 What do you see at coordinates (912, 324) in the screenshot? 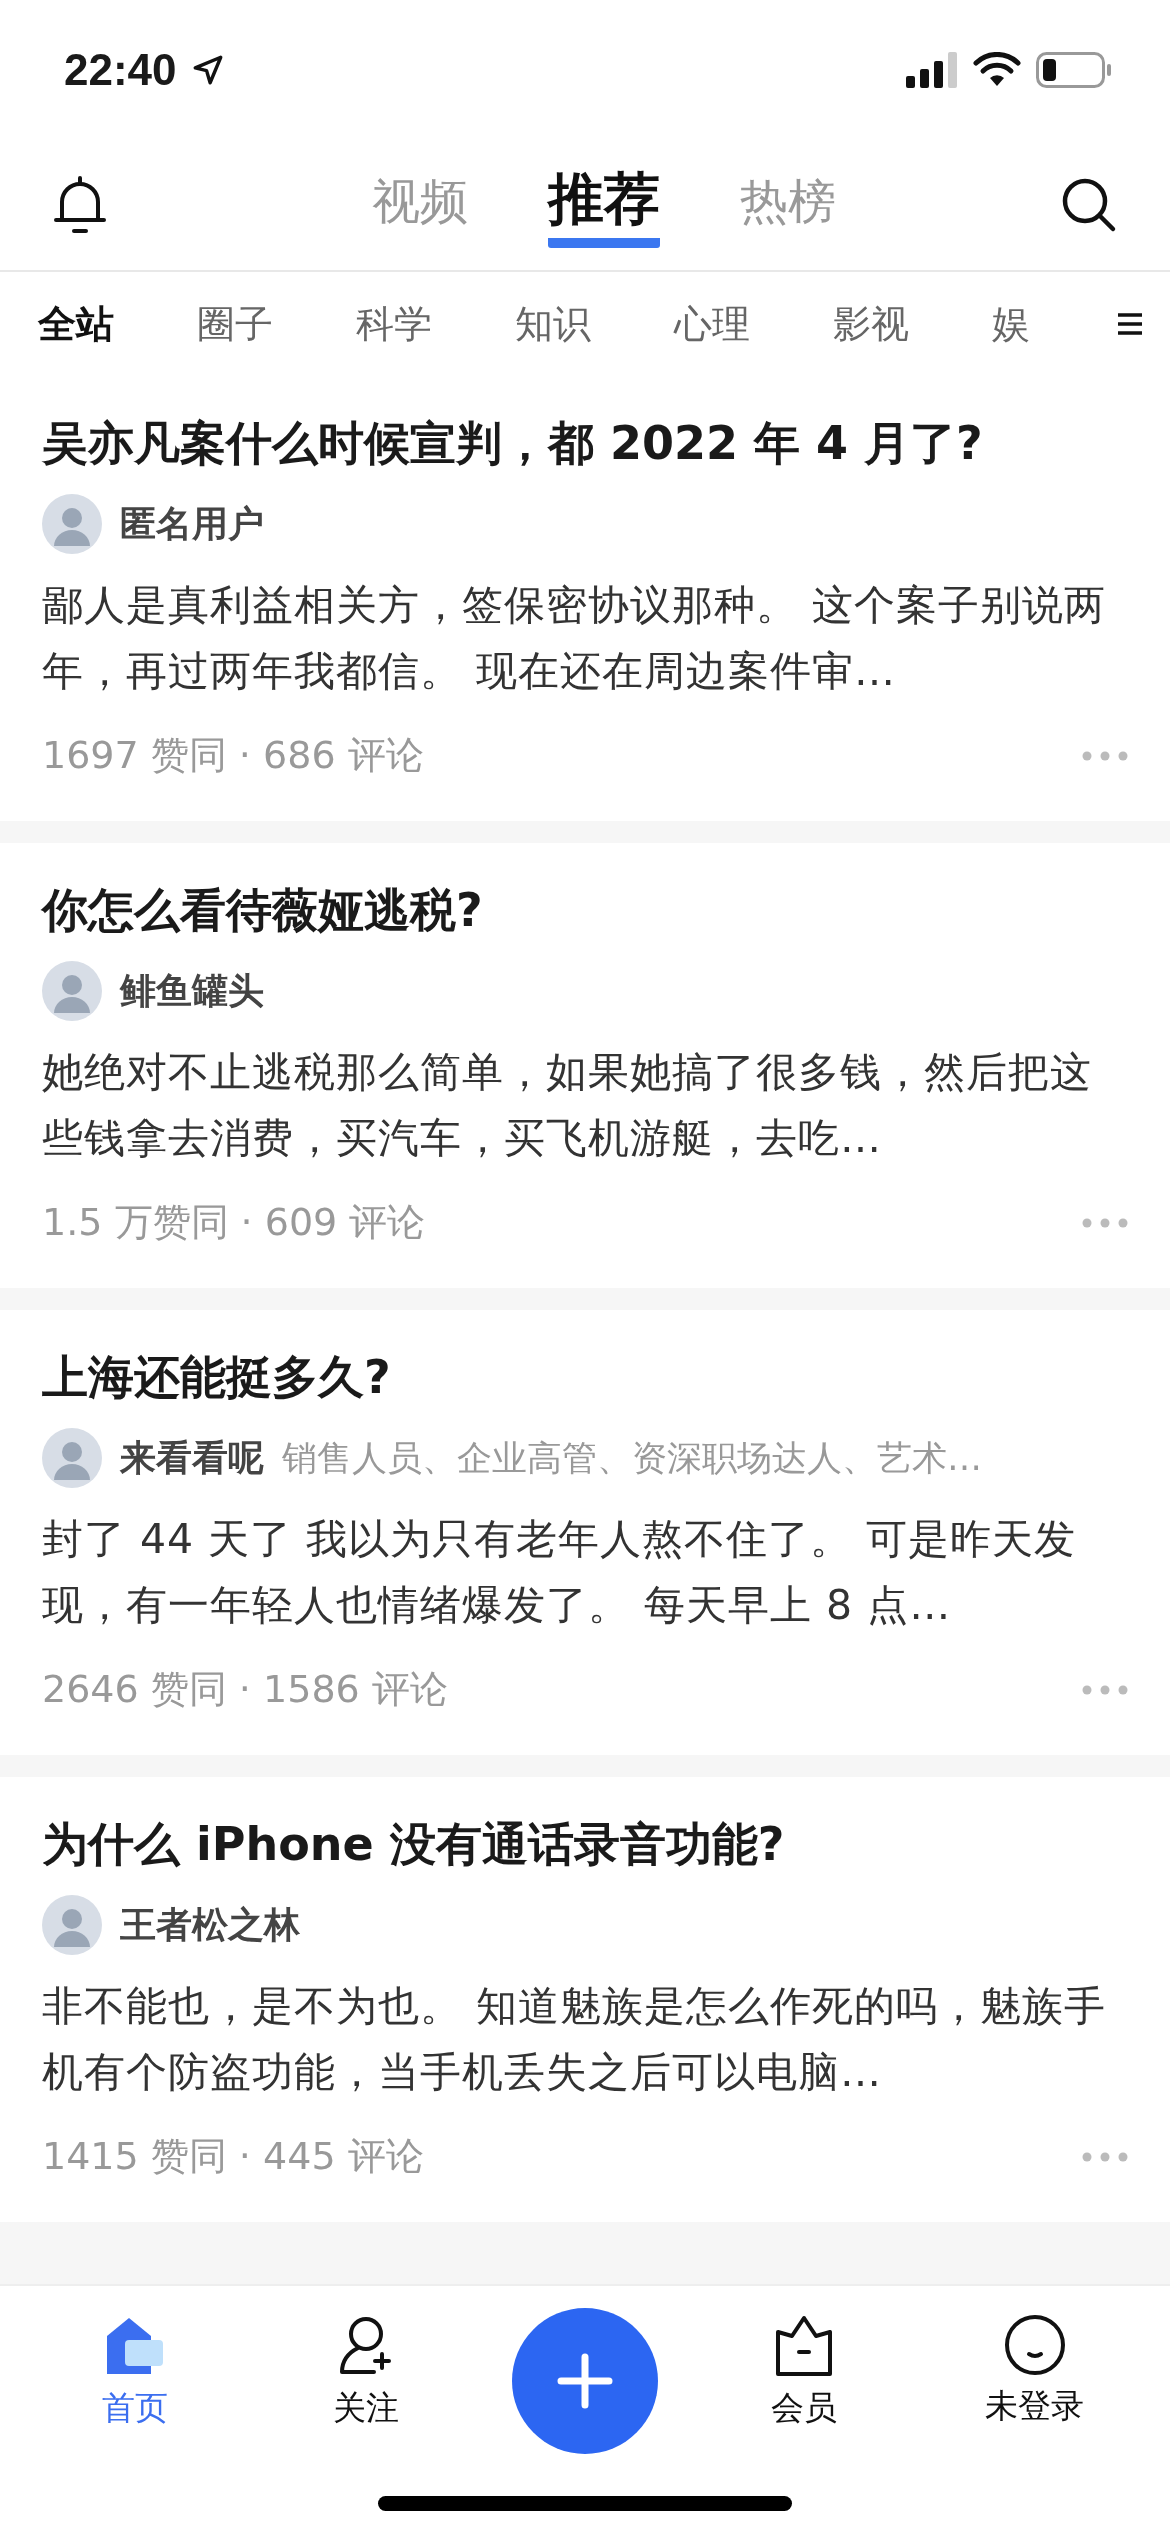
I see `category-tab: 影视` at bounding box center [912, 324].